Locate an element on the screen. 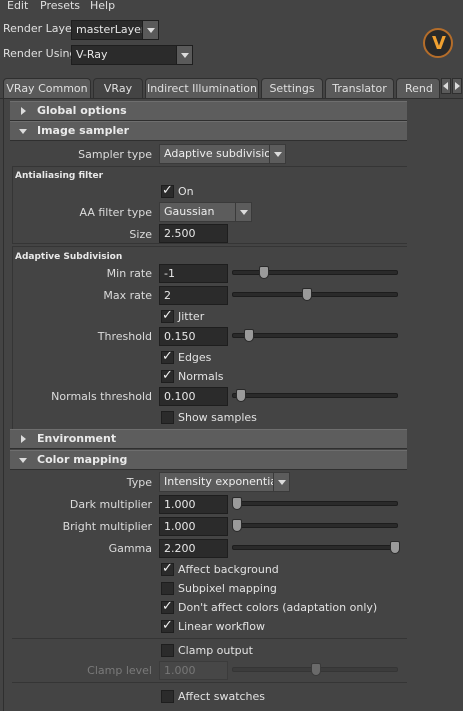 This screenshot has height=711, width=463. max-rate-label: Max rate is located at coordinates (127, 295).